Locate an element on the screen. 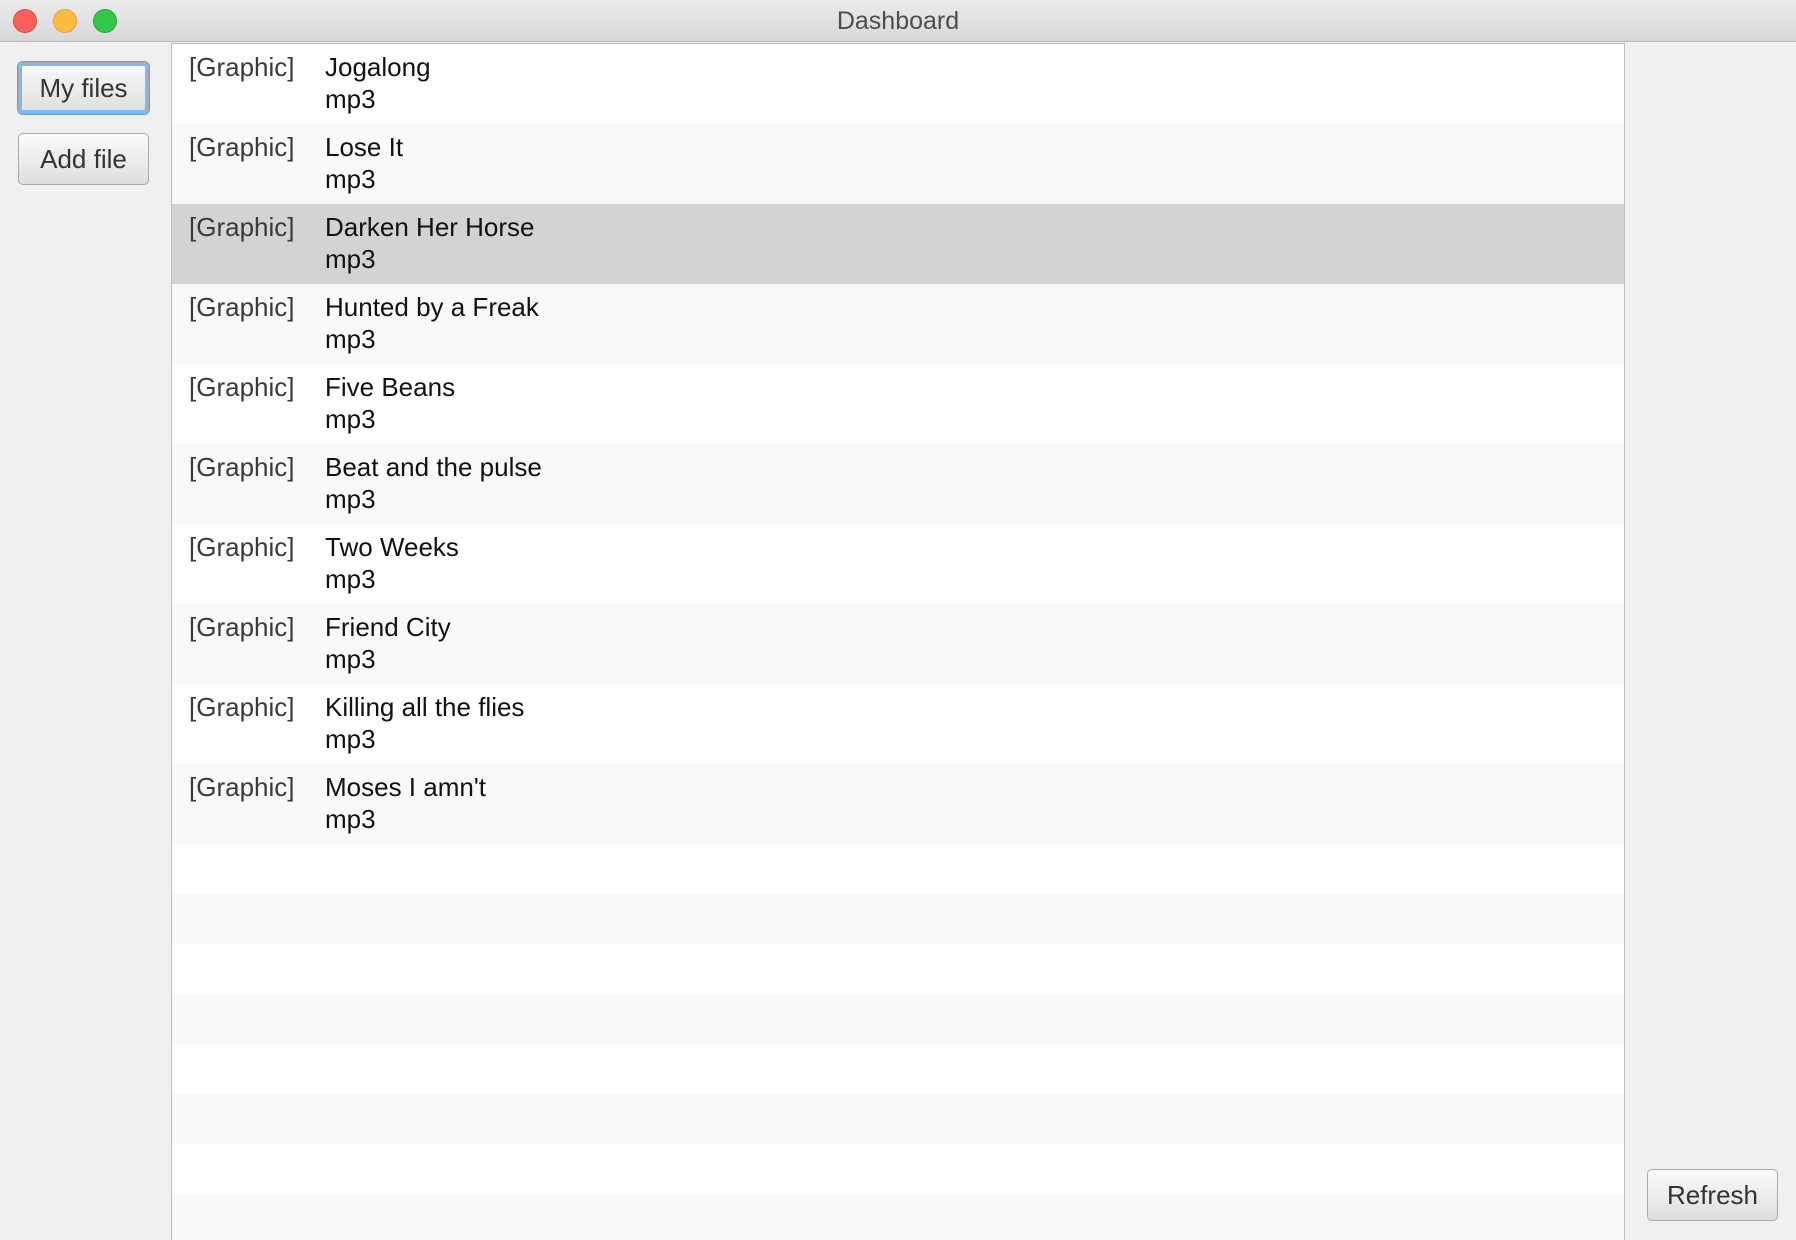 This screenshot has width=1796, height=1240. refresh-button: Refresh is located at coordinates (1712, 1195).